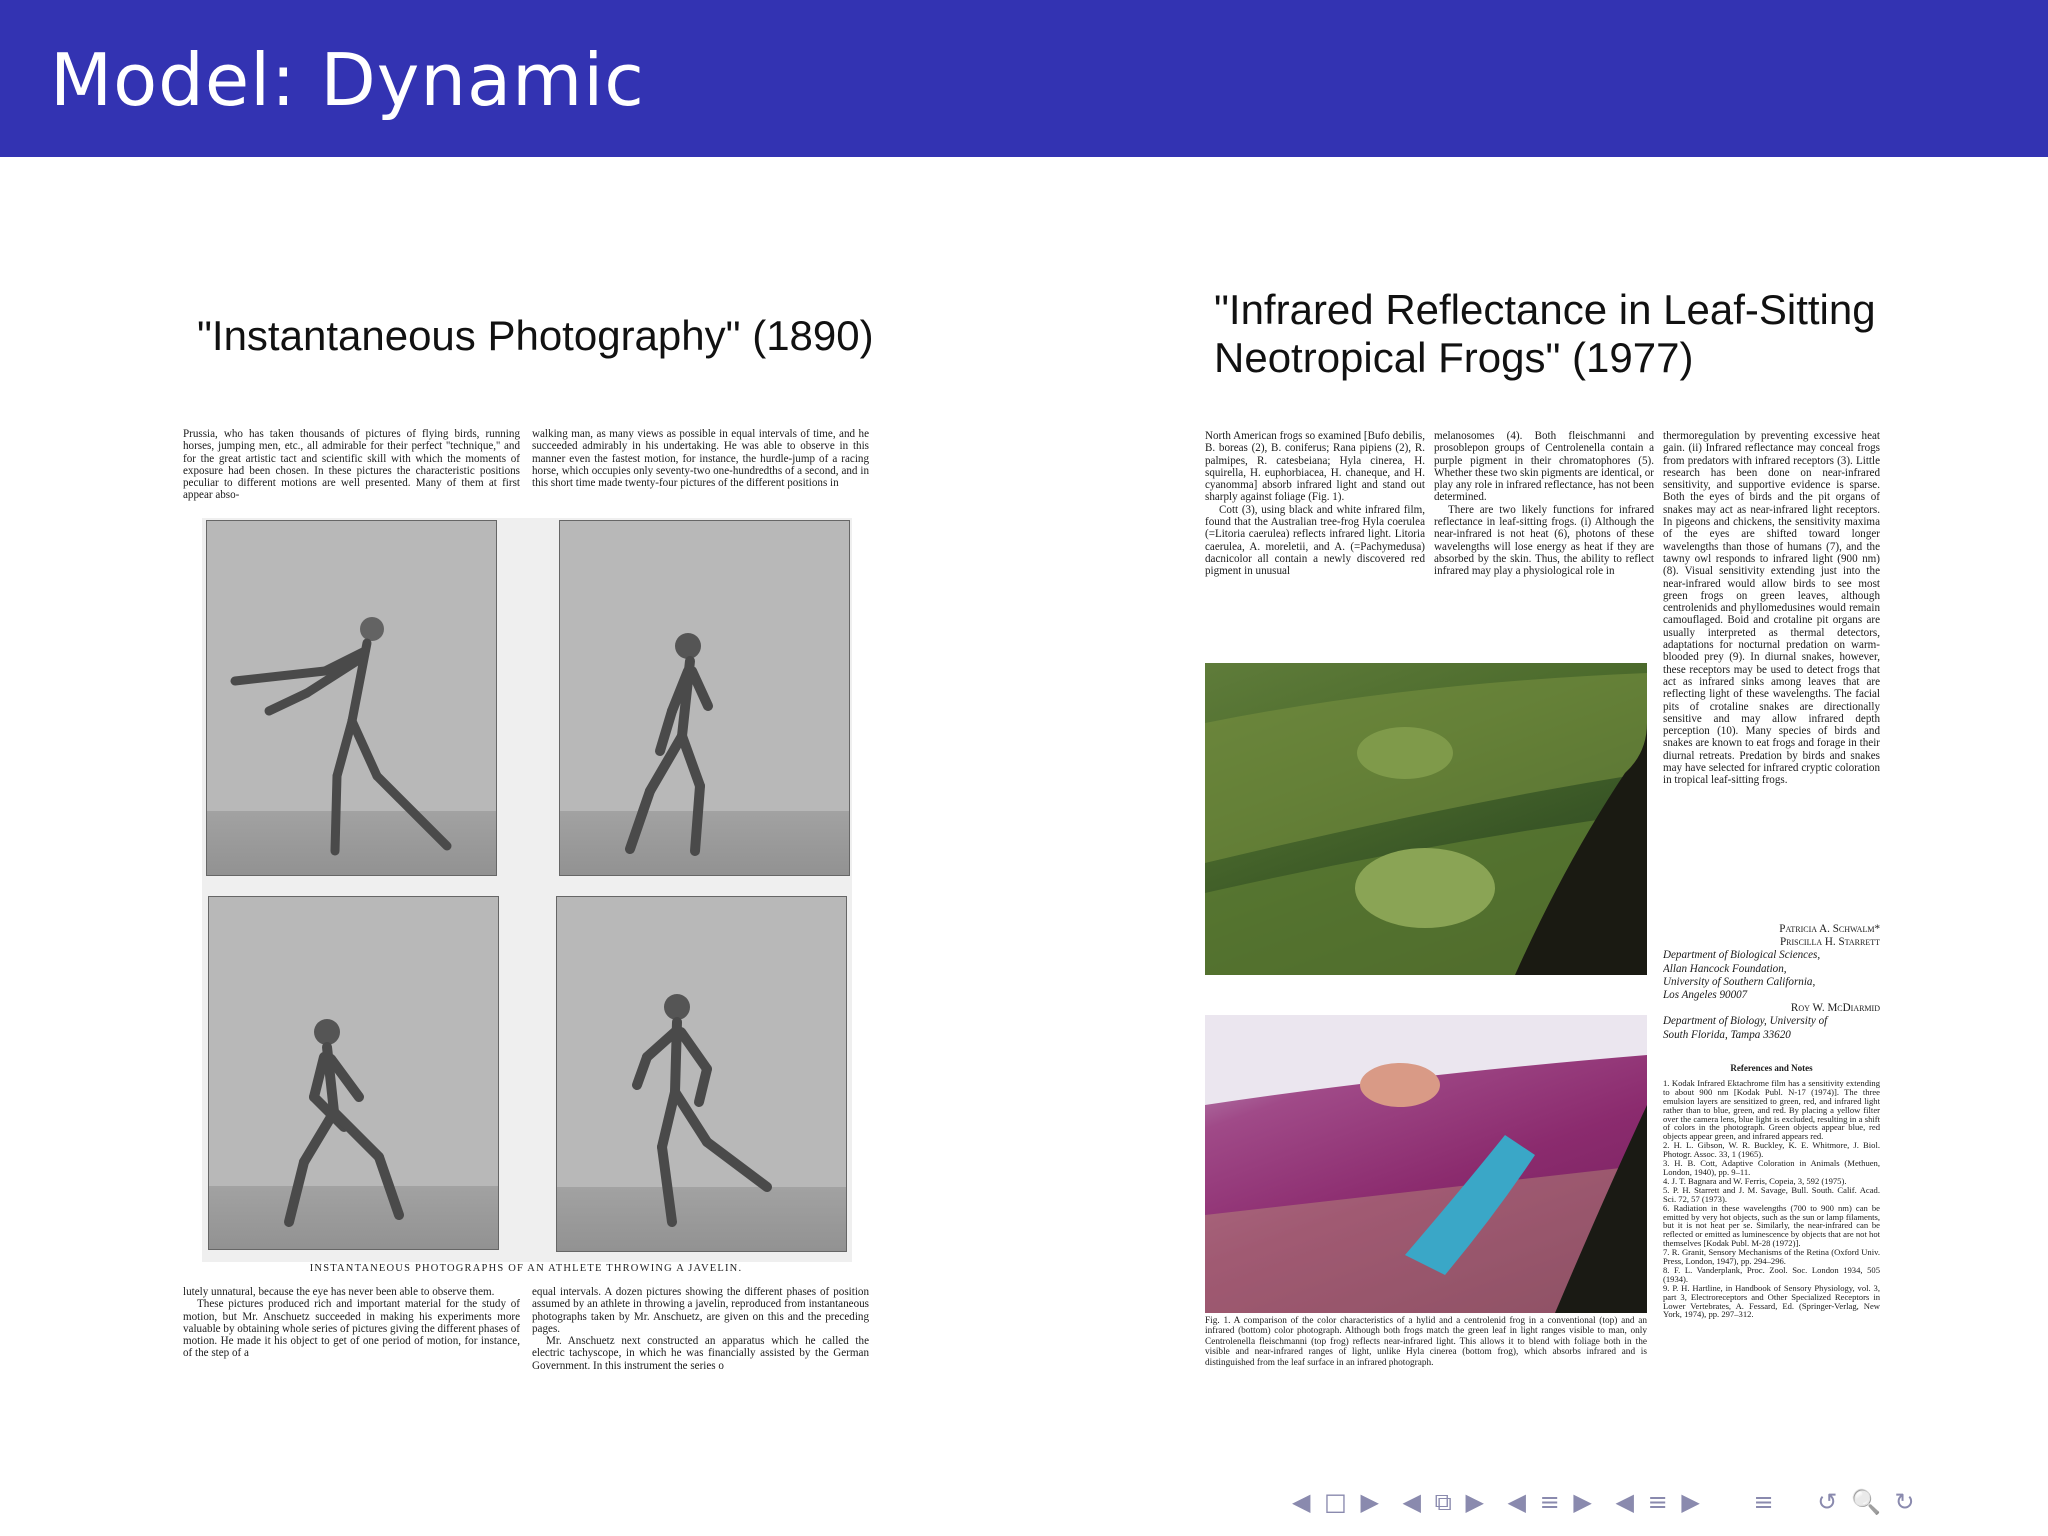 This screenshot has width=2048, height=1536. I want to click on nav-forward-icon: ↻, so click(1905, 1502).